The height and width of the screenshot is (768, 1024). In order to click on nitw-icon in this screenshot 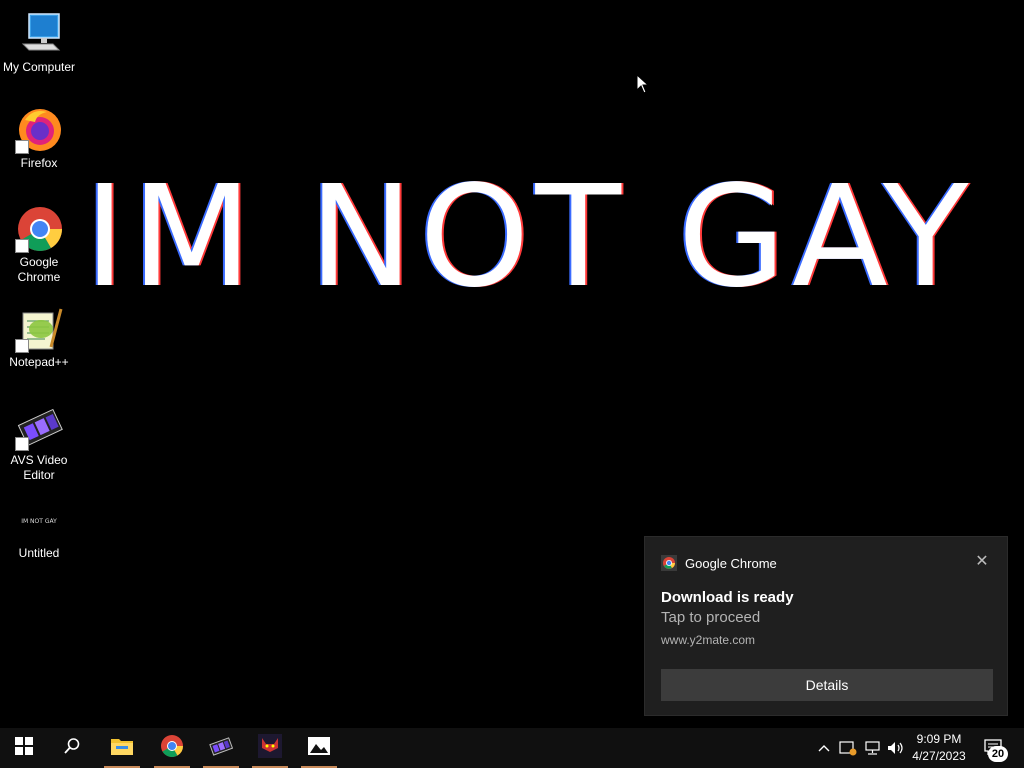, I will do `click(270, 748)`.